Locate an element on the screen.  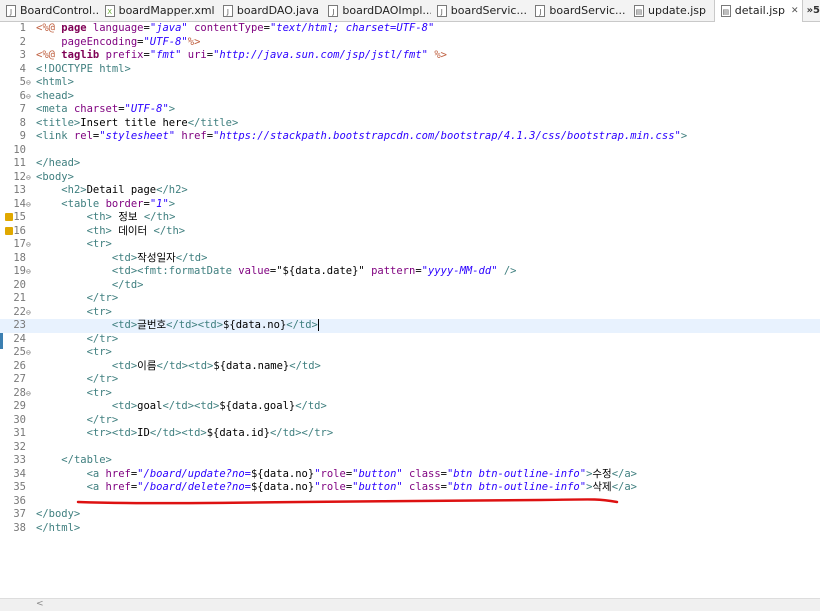
line-number: 37 is located at coordinates (19, 514).